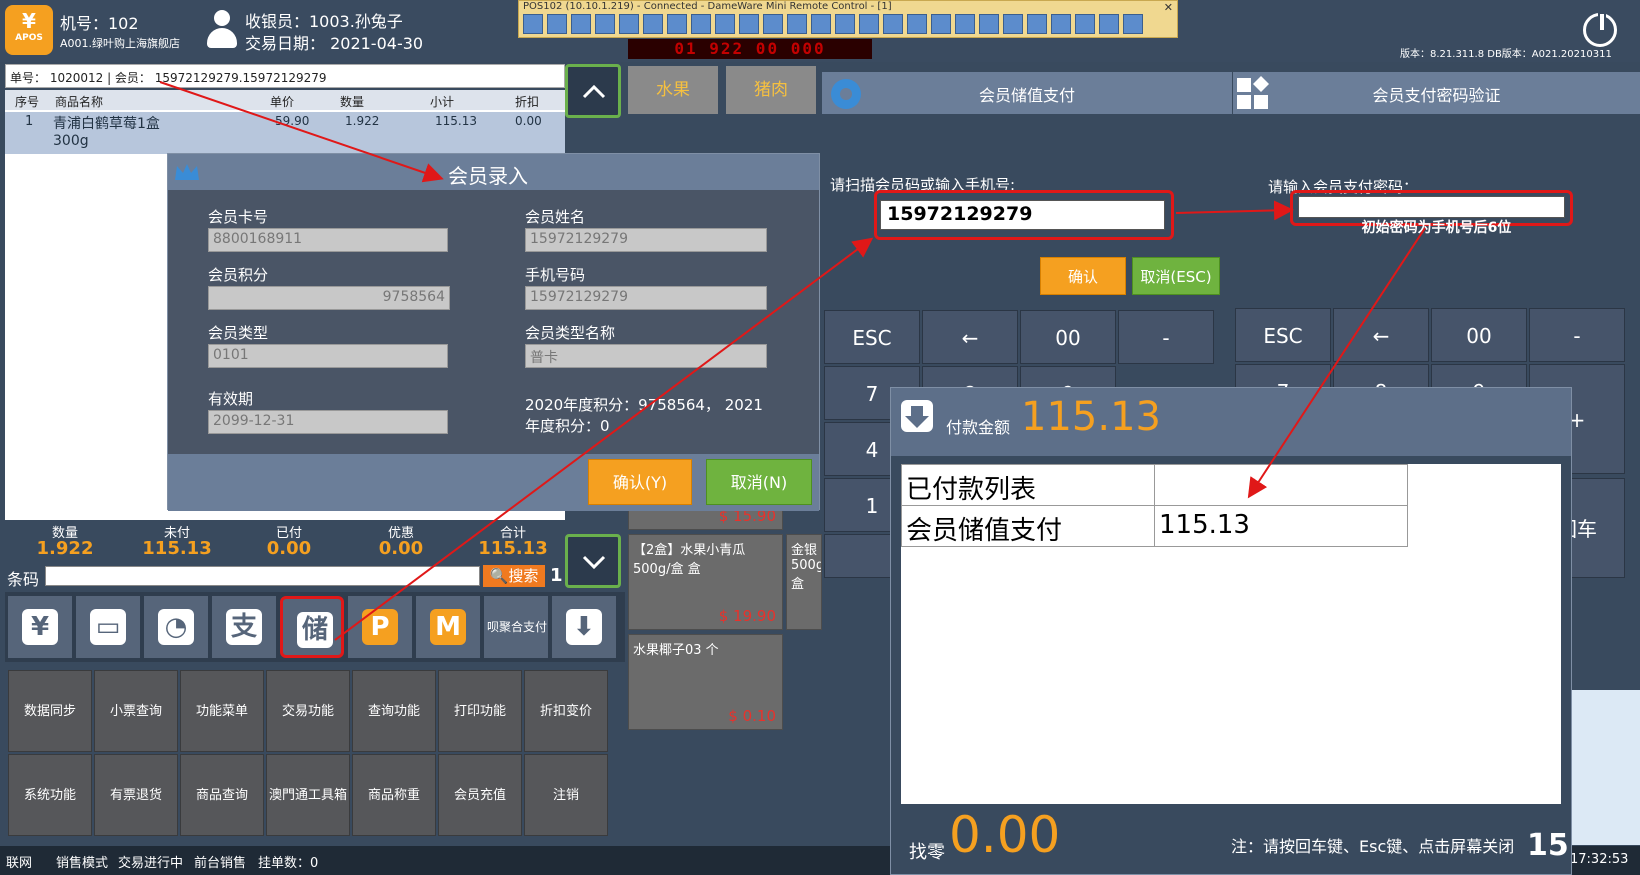 This screenshot has height=875, width=1640. I want to click on type-name-field: 普卡, so click(646, 356).